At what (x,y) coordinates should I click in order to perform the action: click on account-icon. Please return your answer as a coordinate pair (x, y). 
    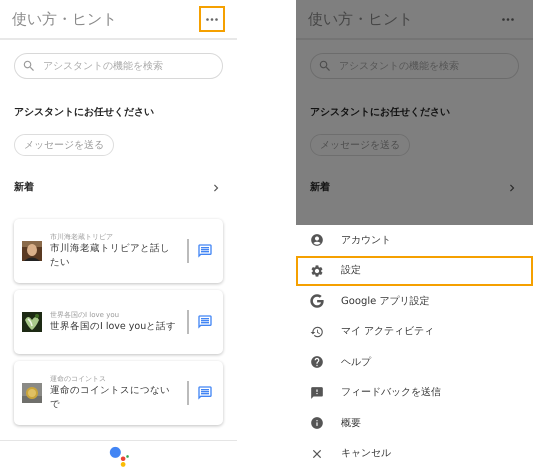
    Looking at the image, I should click on (317, 240).